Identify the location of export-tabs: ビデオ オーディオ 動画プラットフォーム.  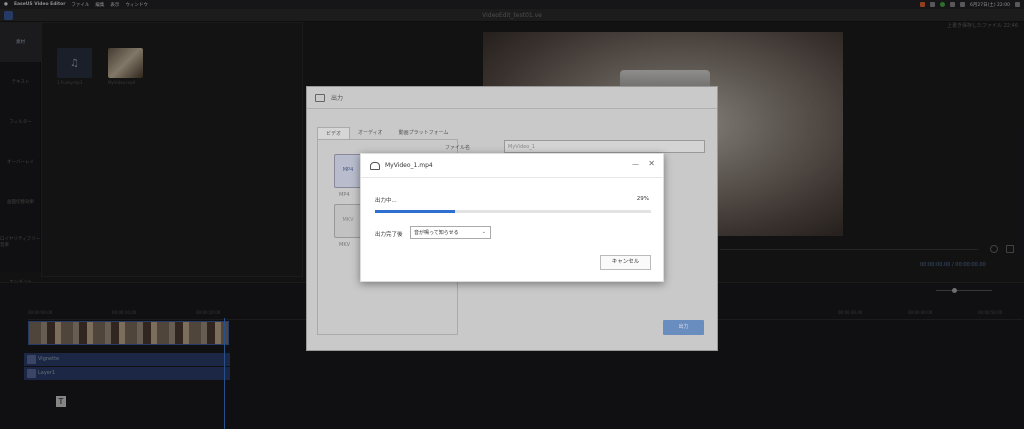
(387, 133).